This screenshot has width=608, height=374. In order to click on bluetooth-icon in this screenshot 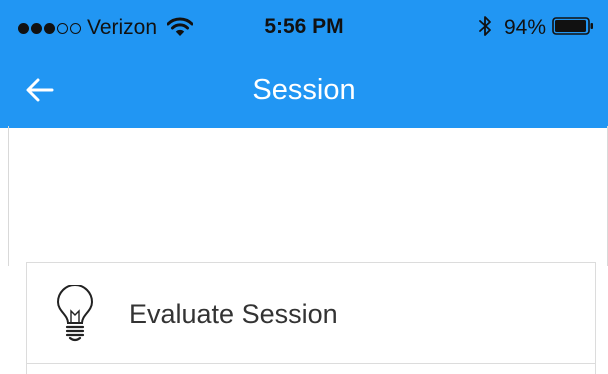, I will do `click(485, 28)`.